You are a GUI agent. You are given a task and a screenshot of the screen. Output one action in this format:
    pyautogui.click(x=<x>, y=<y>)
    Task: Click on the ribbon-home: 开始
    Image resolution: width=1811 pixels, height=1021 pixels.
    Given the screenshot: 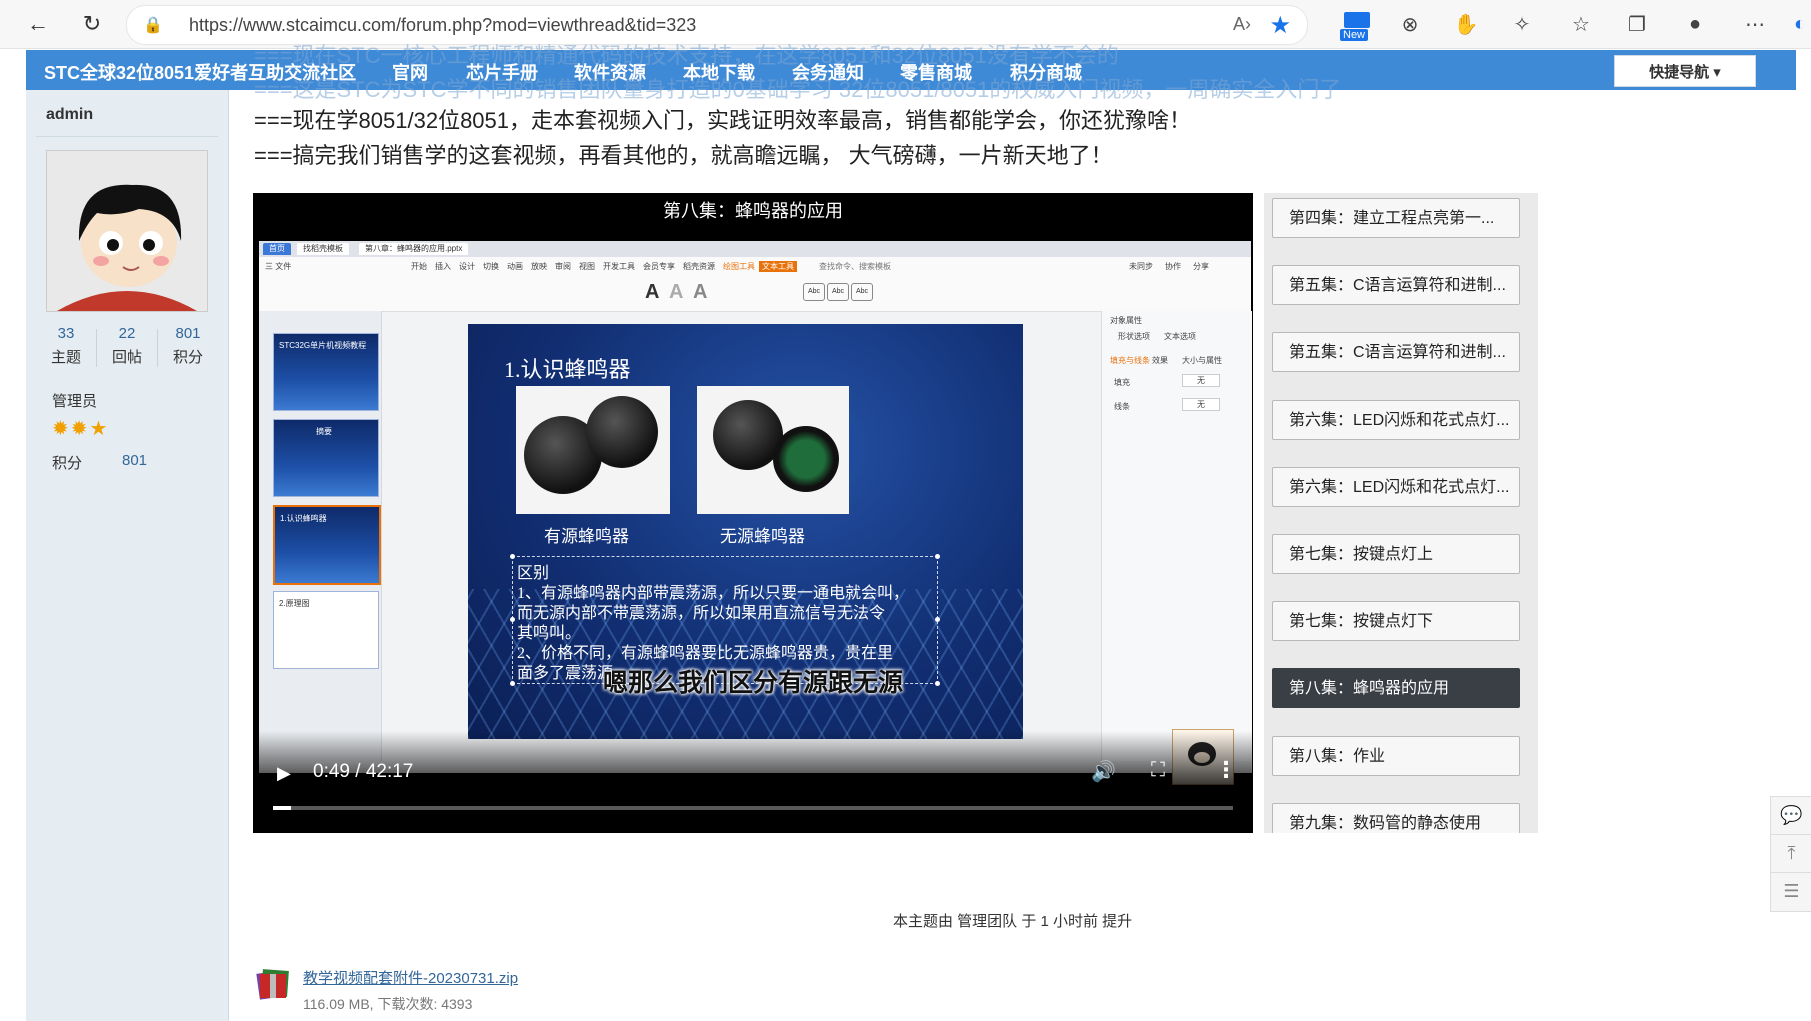 What is the action you would take?
    pyautogui.click(x=419, y=266)
    